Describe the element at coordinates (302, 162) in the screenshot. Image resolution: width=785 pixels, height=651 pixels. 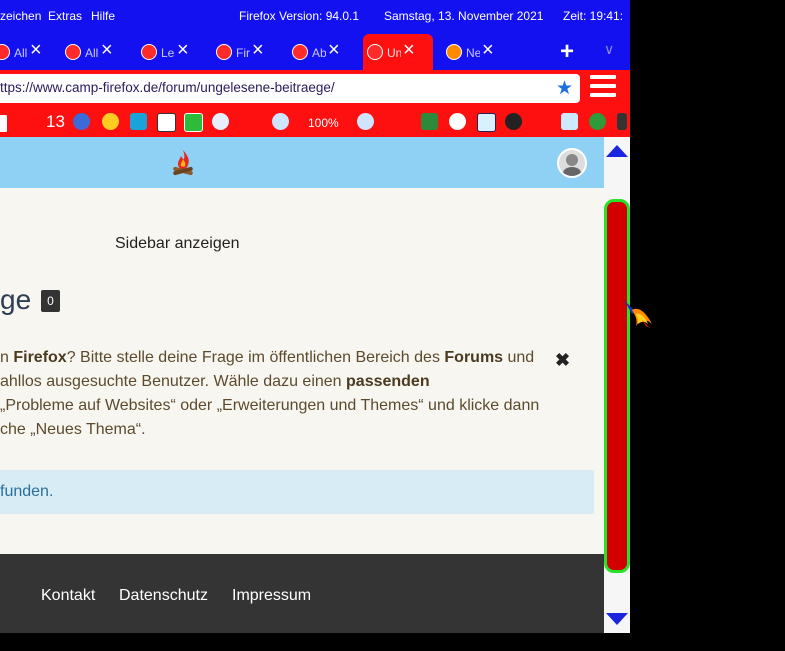
I see `site-header` at that location.